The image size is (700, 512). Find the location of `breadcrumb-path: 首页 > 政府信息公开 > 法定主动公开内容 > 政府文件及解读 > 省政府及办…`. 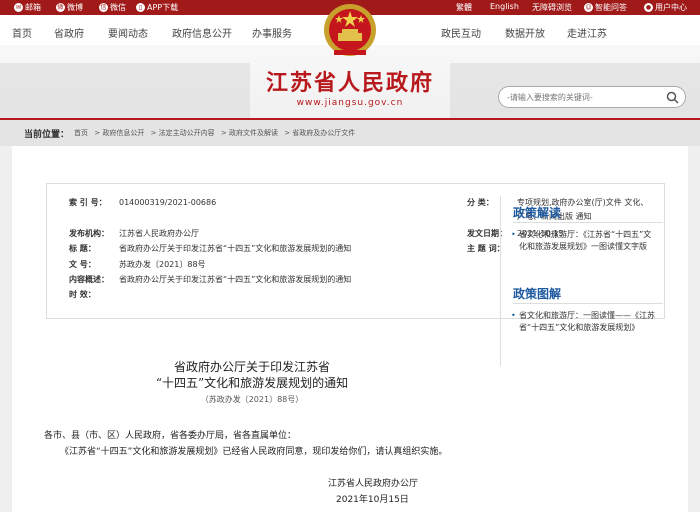

breadcrumb-path: 首页 > 政府信息公开 > 法定主动公开内容 > 政府文件及解读 > 省政府及办… is located at coordinates (216, 133).